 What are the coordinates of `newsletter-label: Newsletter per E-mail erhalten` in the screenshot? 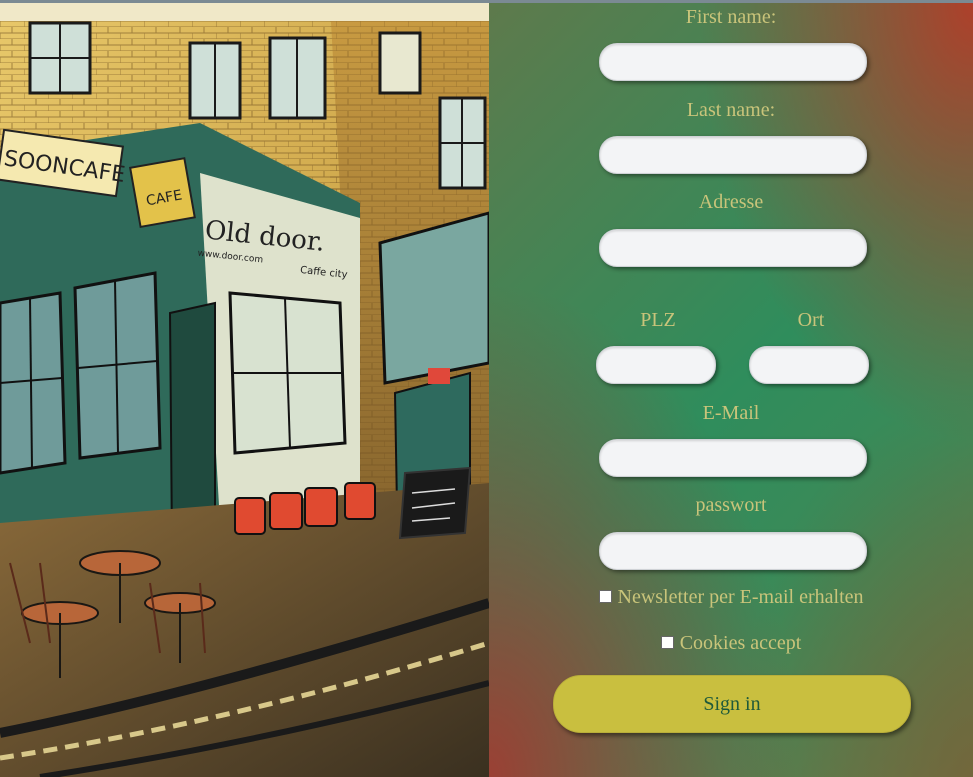 It's located at (740, 597).